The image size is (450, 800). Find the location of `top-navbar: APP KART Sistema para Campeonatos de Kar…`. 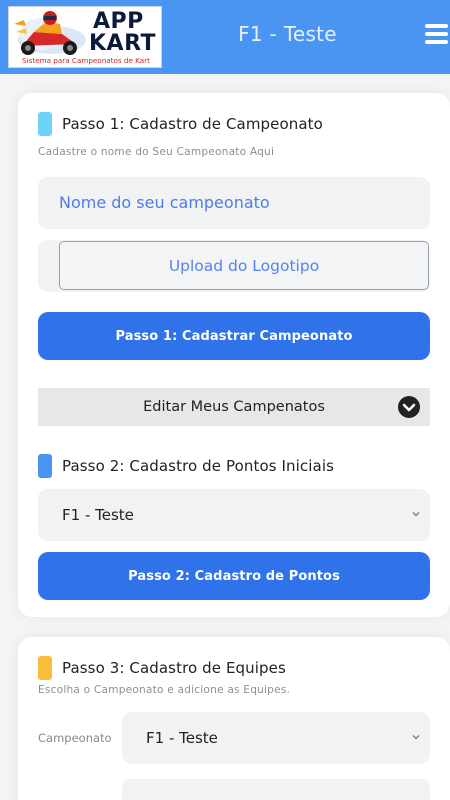

top-navbar: APP KART Sistema para Campeonatos de Kar… is located at coordinates (225, 37).